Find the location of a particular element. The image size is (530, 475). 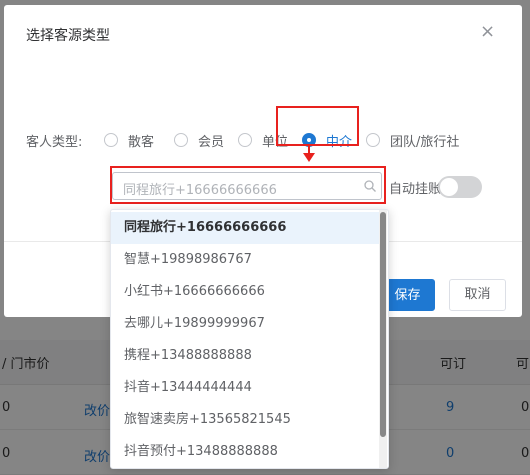

dropdown-item: 小红书+16666666666 is located at coordinates (245, 292).